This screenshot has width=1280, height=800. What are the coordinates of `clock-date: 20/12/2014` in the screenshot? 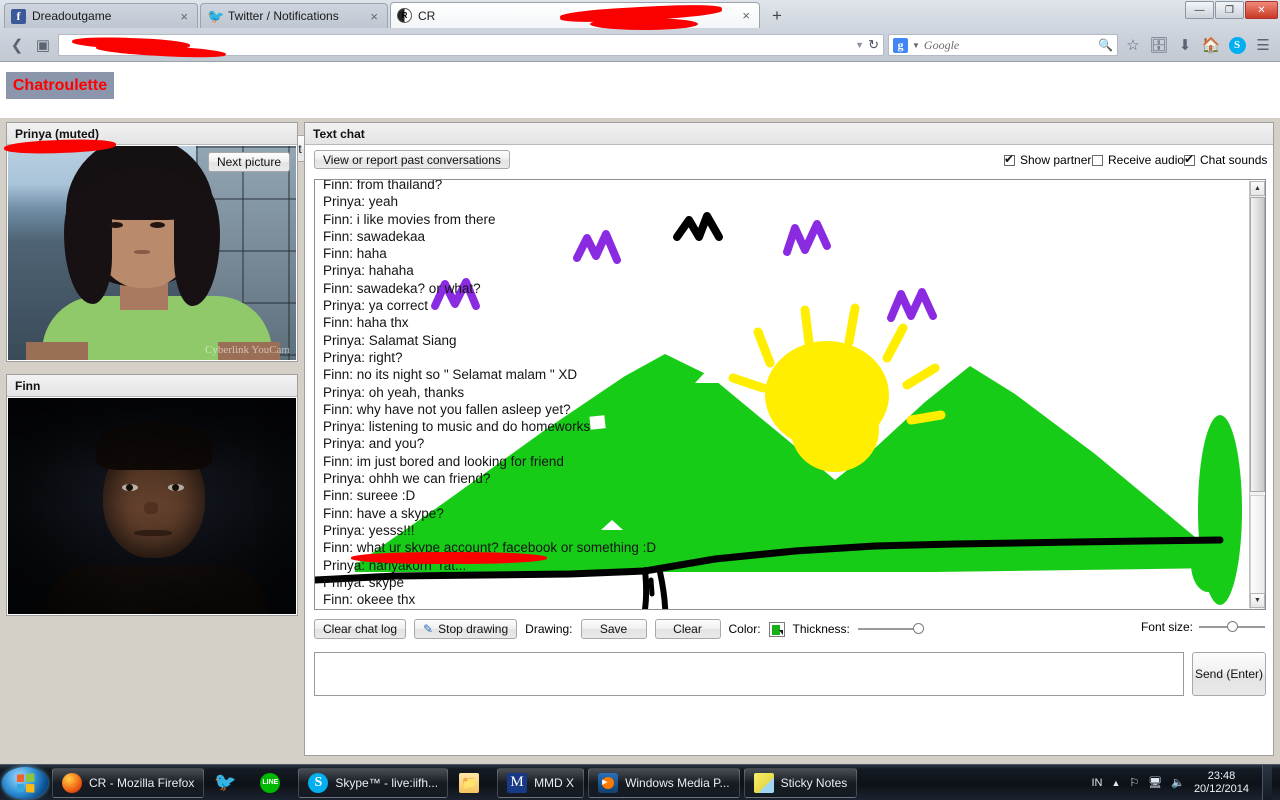 It's located at (1221, 788).